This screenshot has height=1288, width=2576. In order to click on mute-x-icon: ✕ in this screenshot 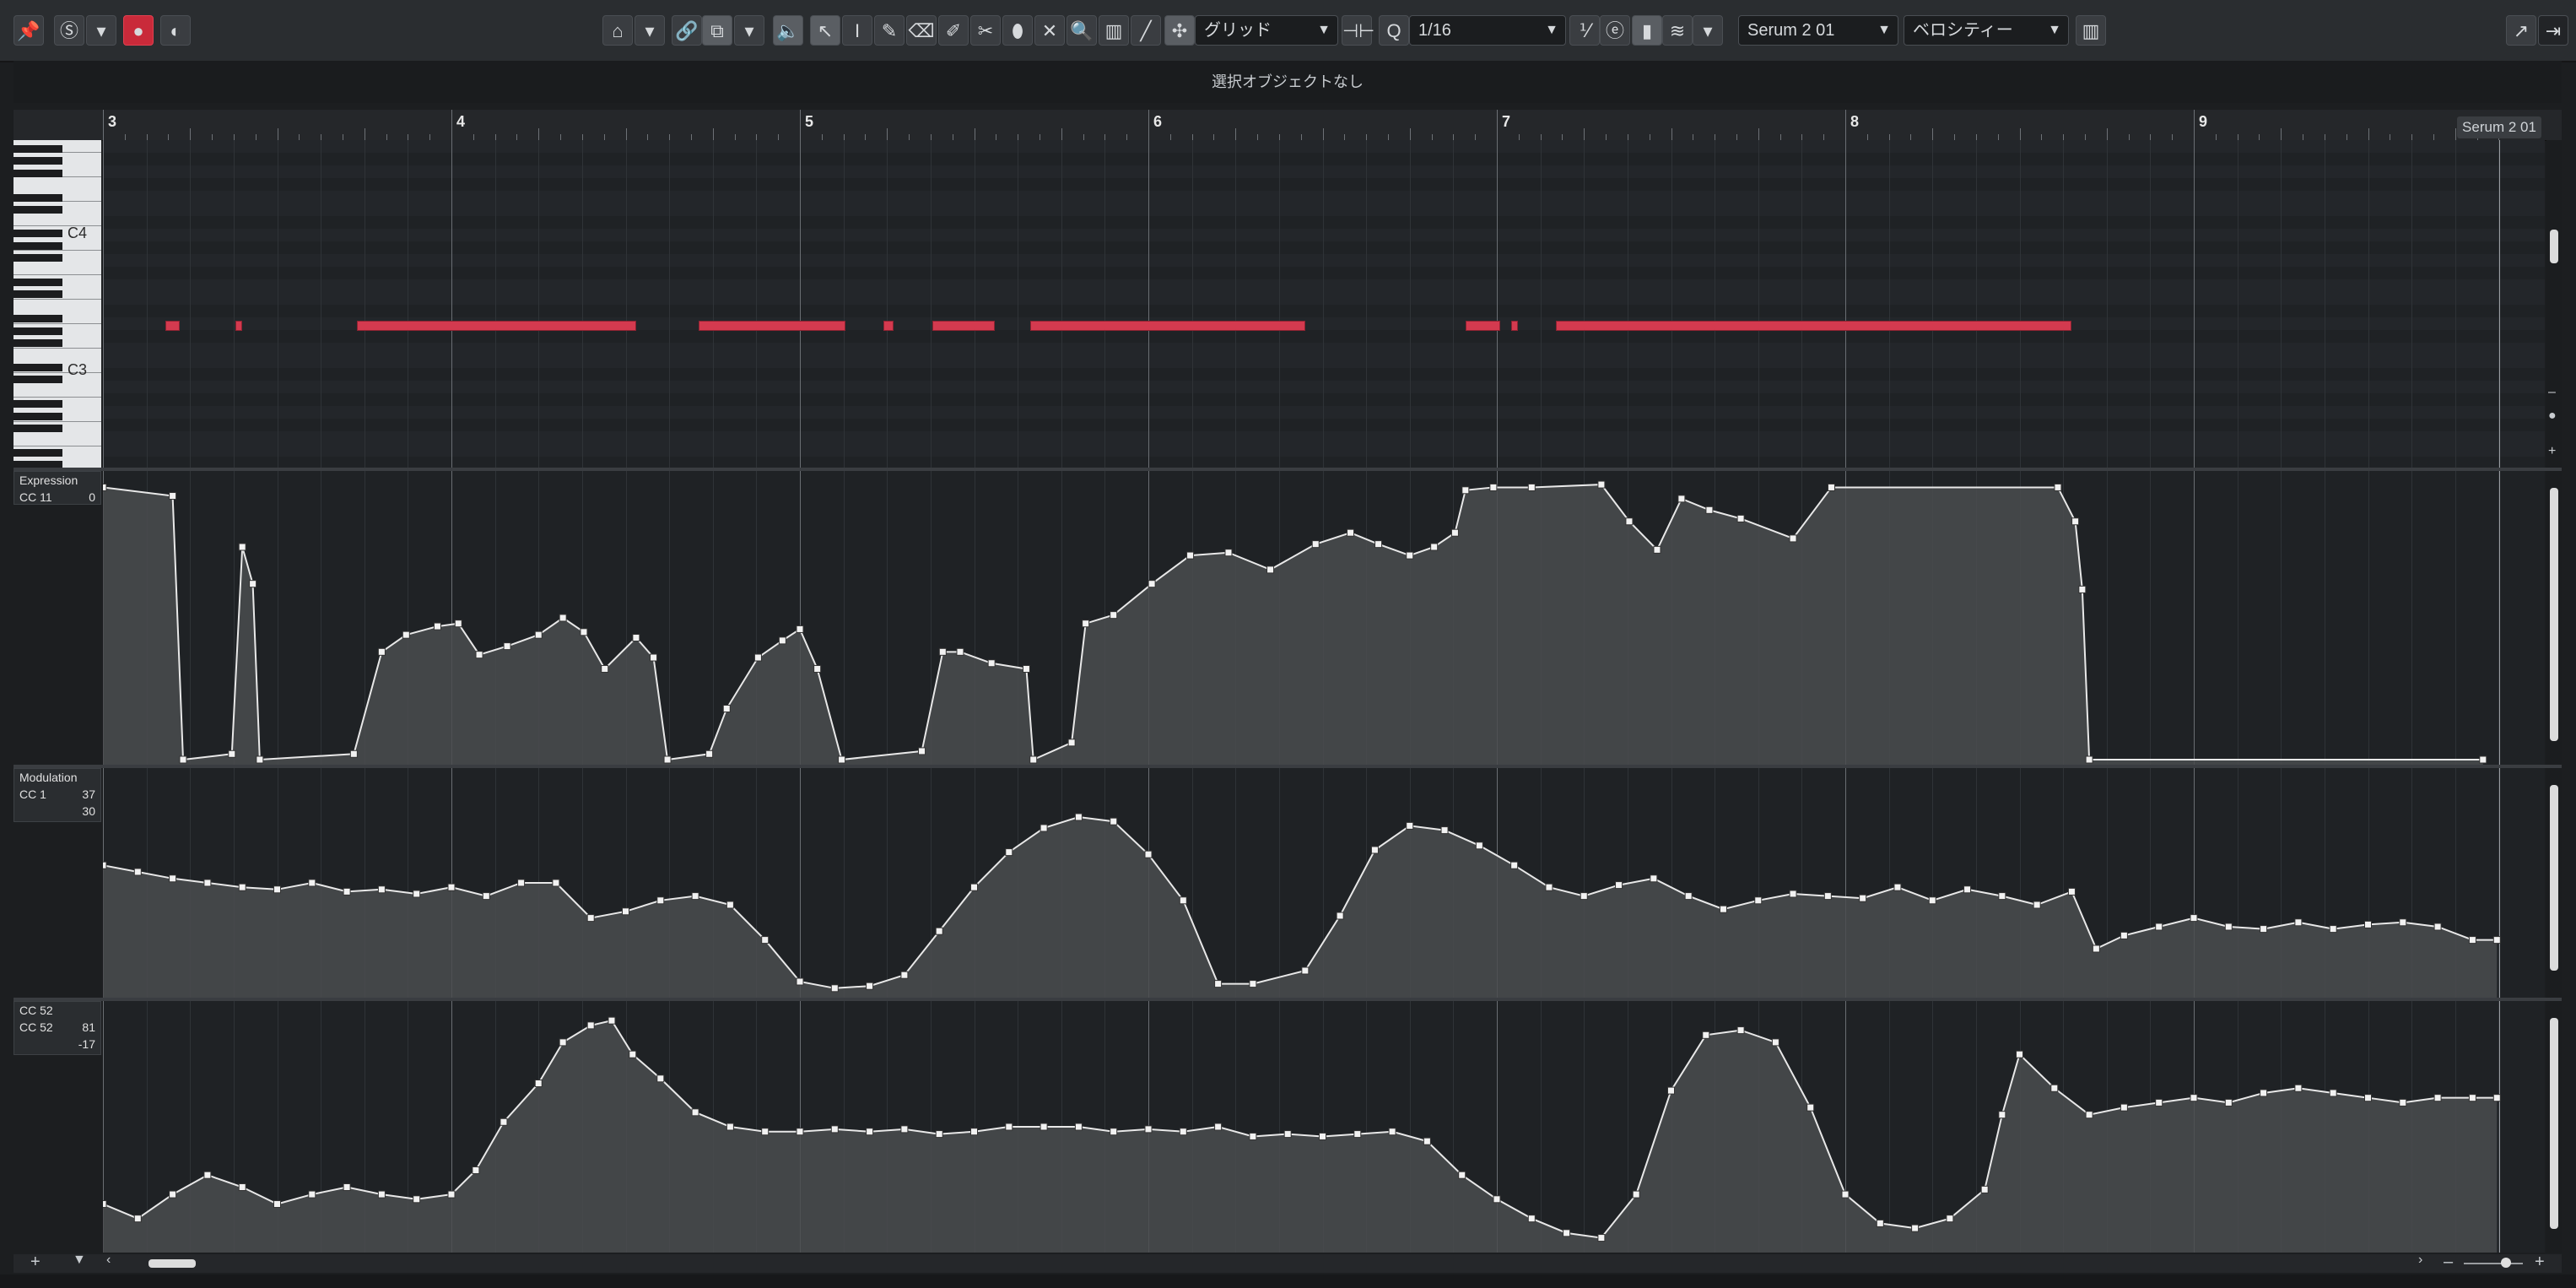, I will do `click(1049, 30)`.